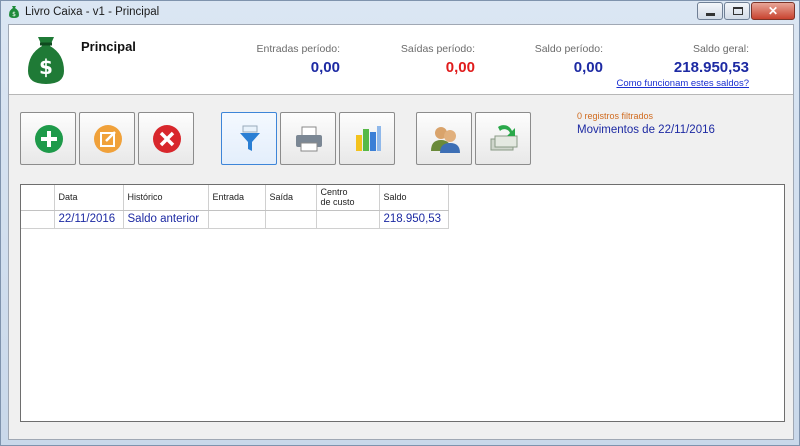  Describe the element at coordinates (568, 49) in the screenshot. I see `saldo-periodo-label: Saldo período:` at that location.